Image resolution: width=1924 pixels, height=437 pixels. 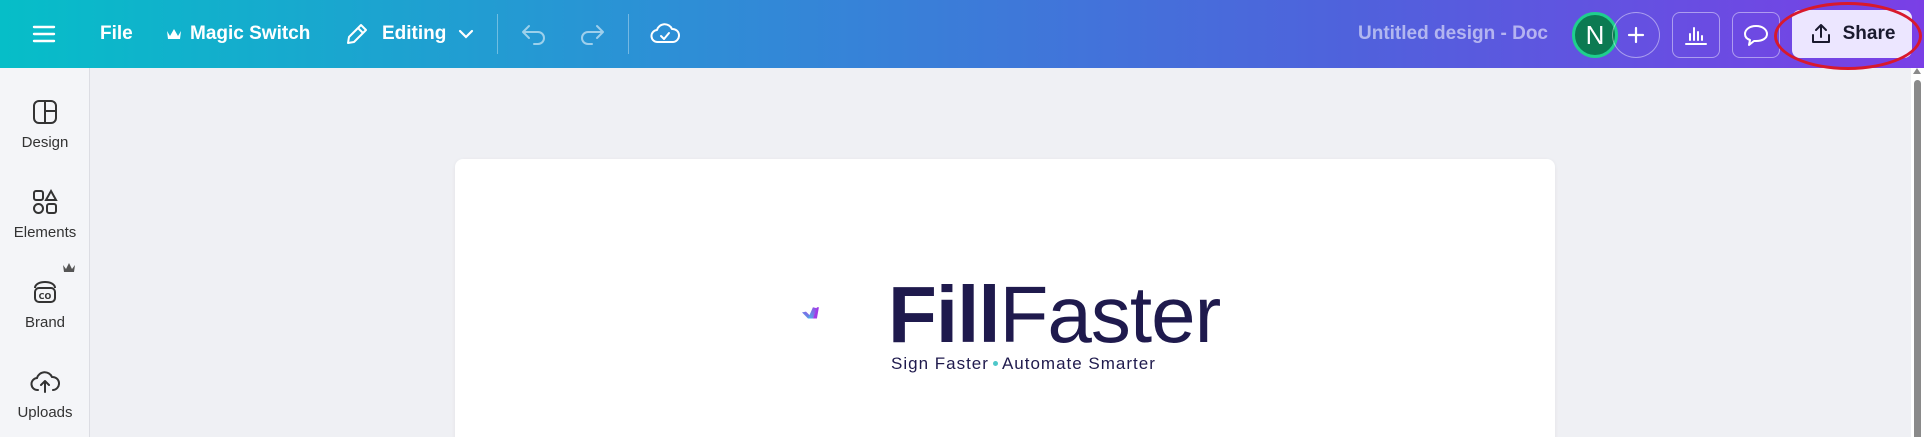 I want to click on magic-switch-button: Magic Switch, so click(x=238, y=34).